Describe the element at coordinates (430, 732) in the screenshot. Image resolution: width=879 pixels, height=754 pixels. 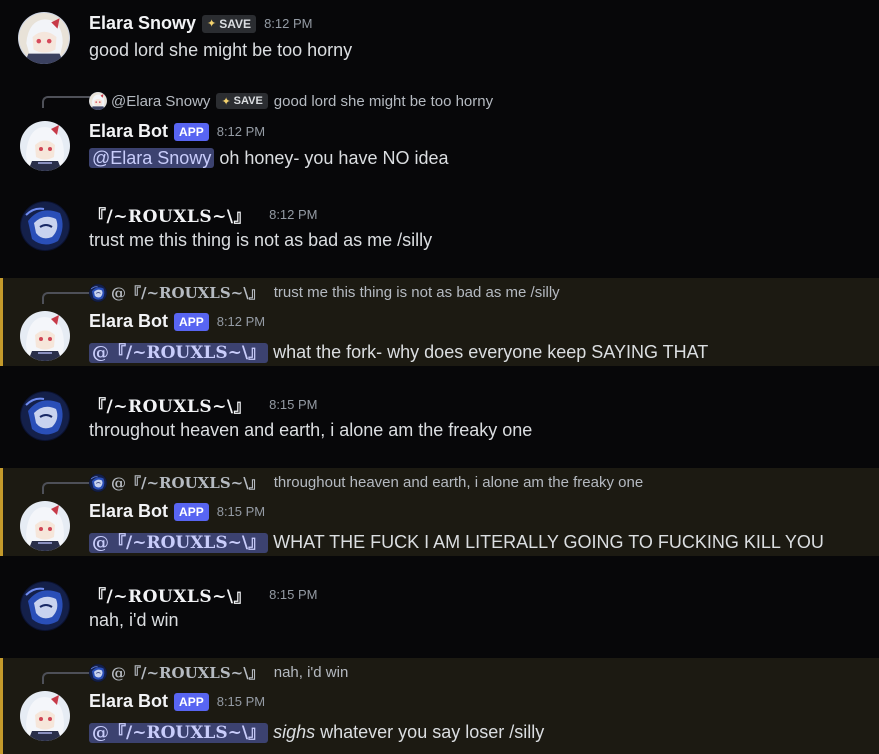
I see `message-text: whatever you say loser /silly` at that location.